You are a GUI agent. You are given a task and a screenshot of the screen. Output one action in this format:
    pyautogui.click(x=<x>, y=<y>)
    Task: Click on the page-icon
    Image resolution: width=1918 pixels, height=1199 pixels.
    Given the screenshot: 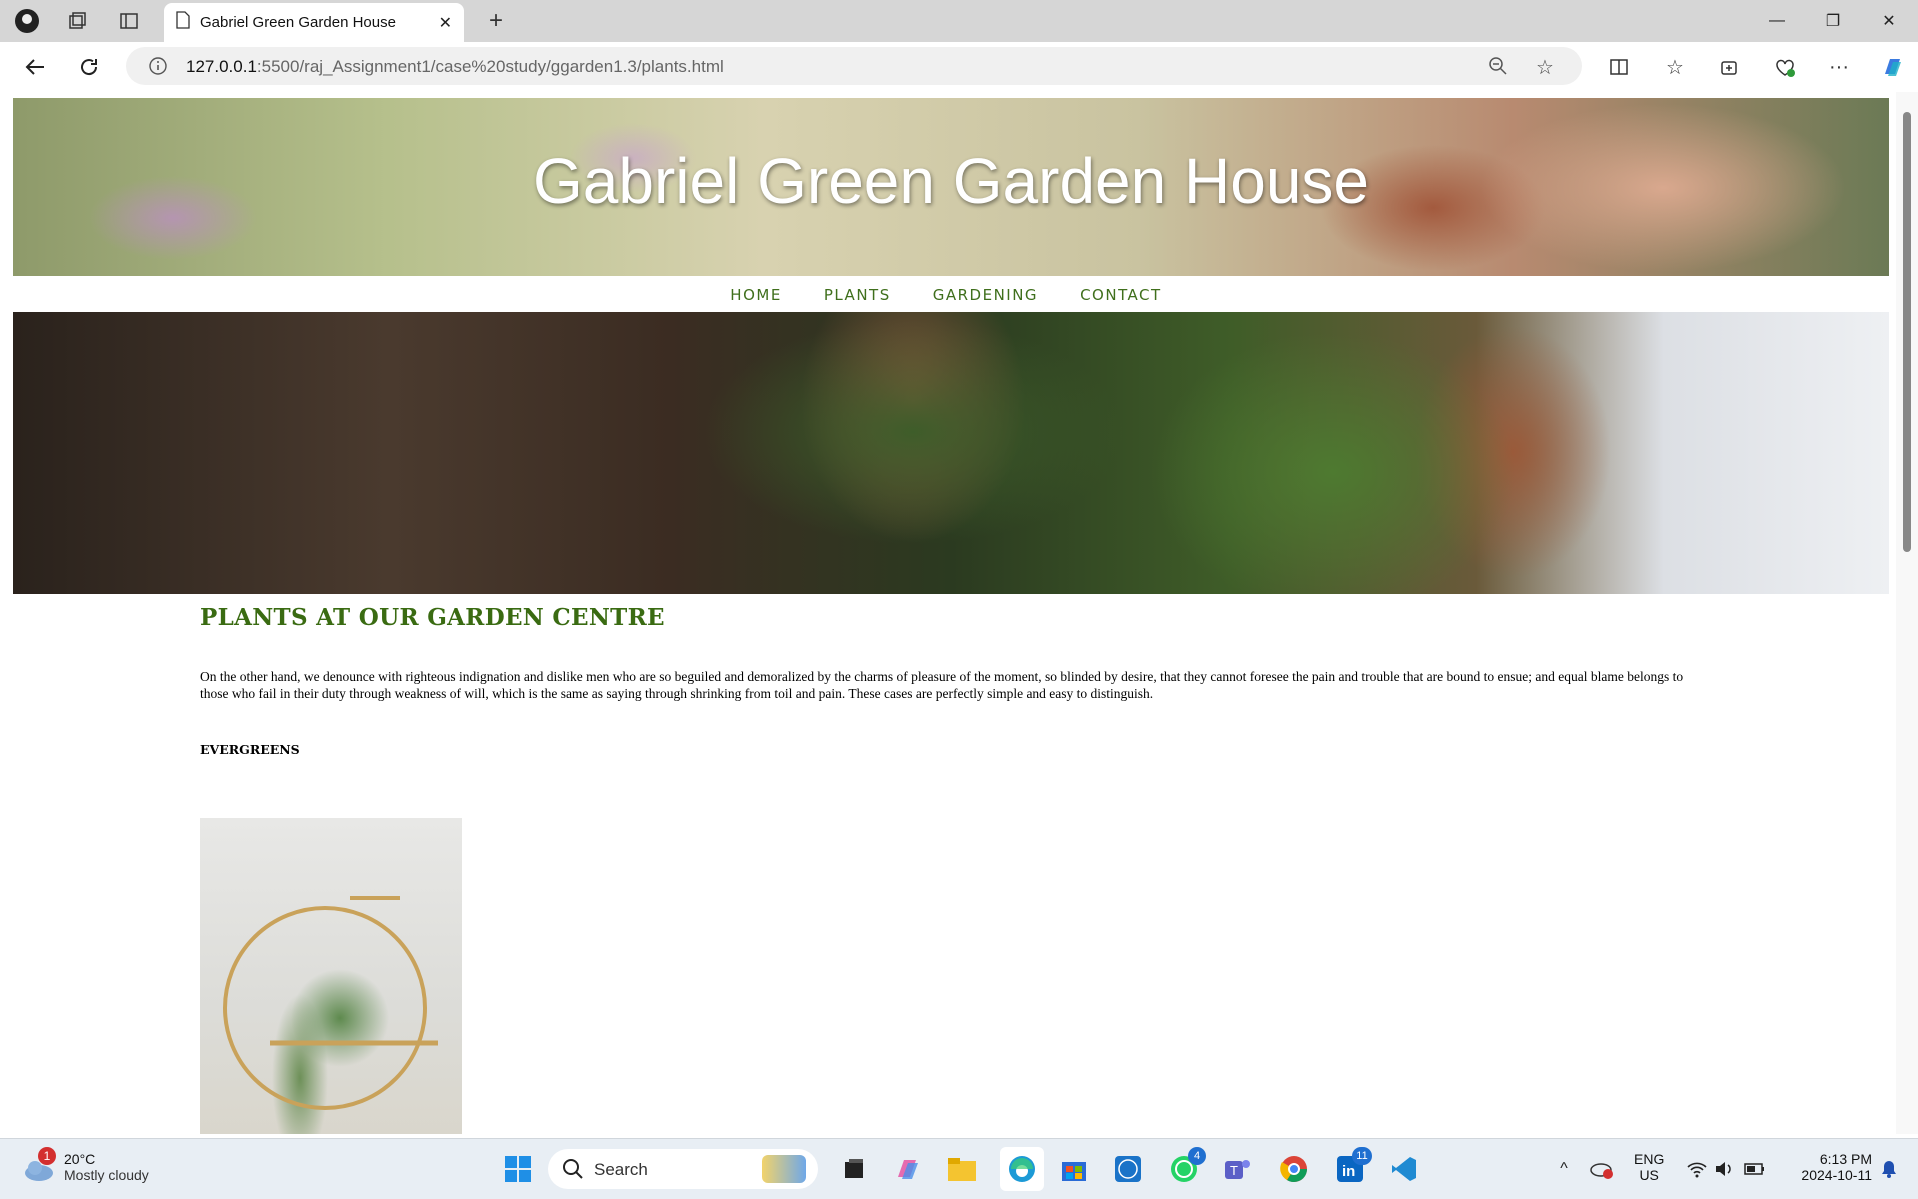 What is the action you would take?
    pyautogui.click(x=183, y=22)
    